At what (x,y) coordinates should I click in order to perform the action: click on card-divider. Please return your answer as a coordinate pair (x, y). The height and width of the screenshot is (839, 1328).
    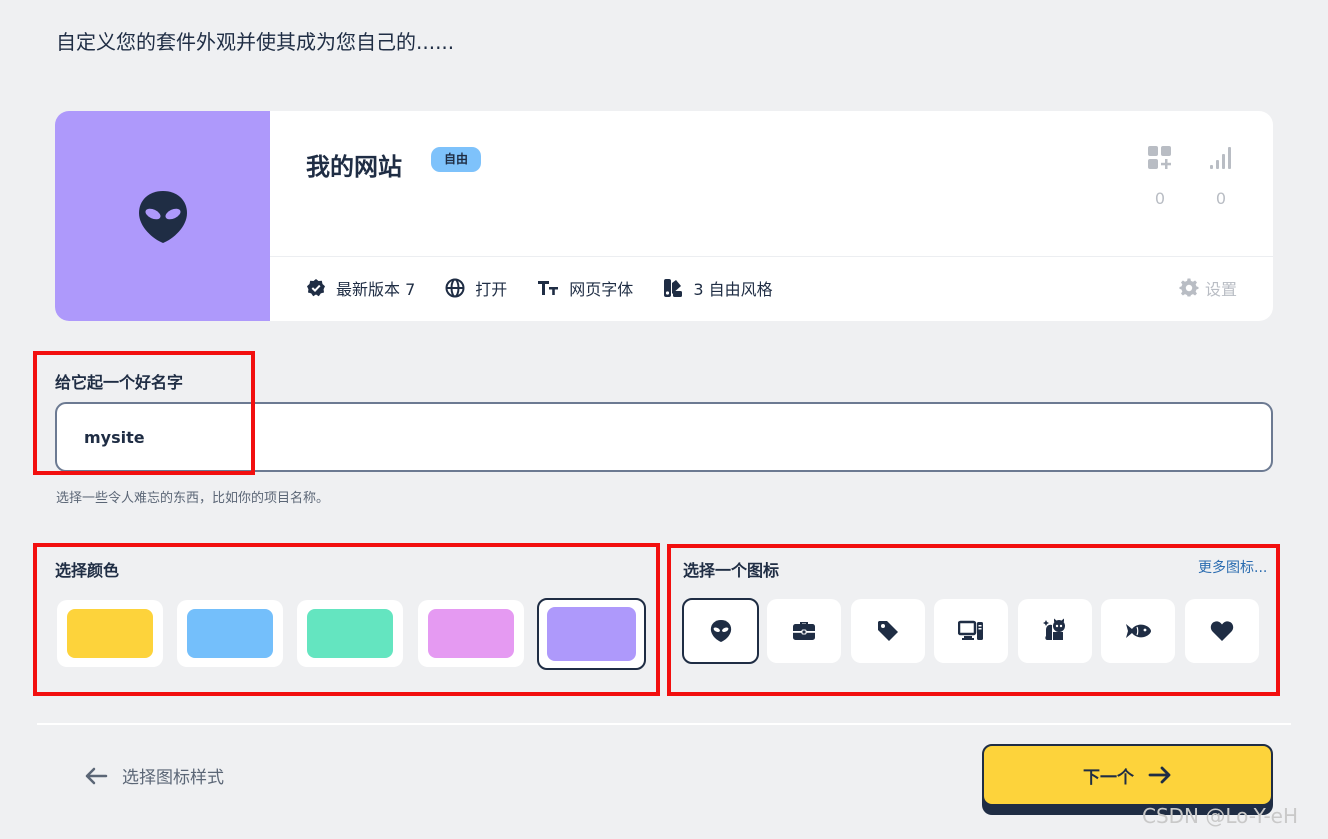
    Looking at the image, I should click on (771, 256).